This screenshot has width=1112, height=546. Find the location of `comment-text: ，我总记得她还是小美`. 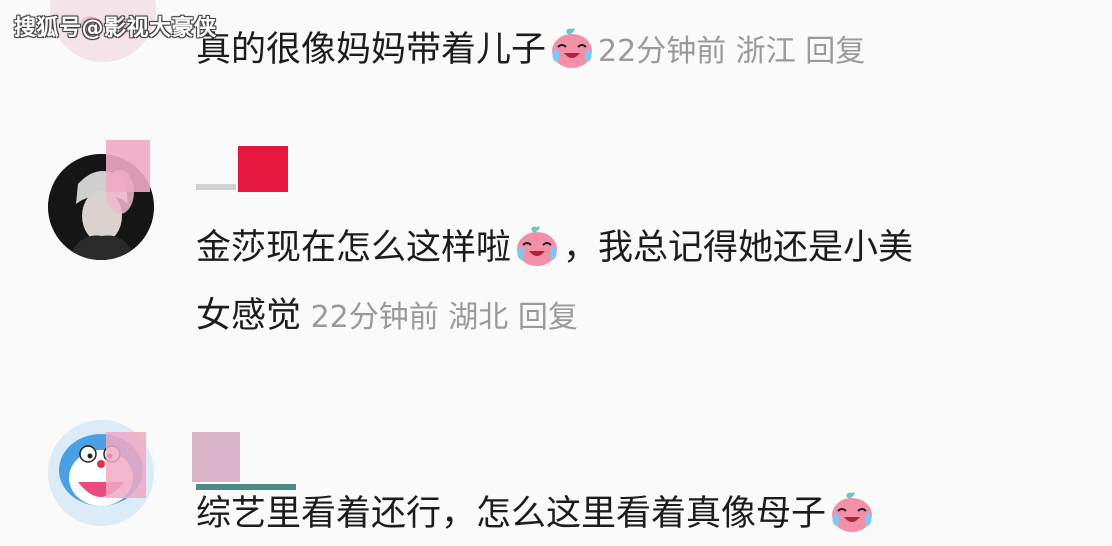

comment-text: ，我总记得她还是小美 is located at coordinates (738, 248).